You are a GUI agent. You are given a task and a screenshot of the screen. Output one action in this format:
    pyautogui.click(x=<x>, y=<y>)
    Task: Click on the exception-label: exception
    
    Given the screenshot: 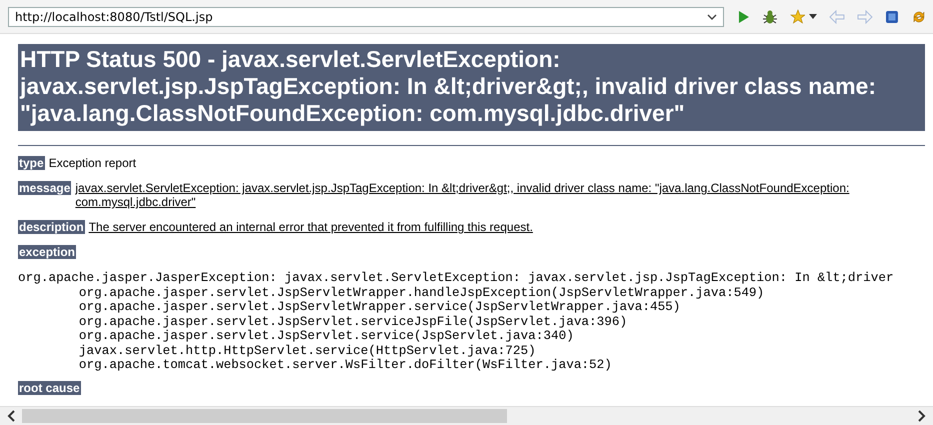 What is the action you would take?
    pyautogui.click(x=47, y=252)
    